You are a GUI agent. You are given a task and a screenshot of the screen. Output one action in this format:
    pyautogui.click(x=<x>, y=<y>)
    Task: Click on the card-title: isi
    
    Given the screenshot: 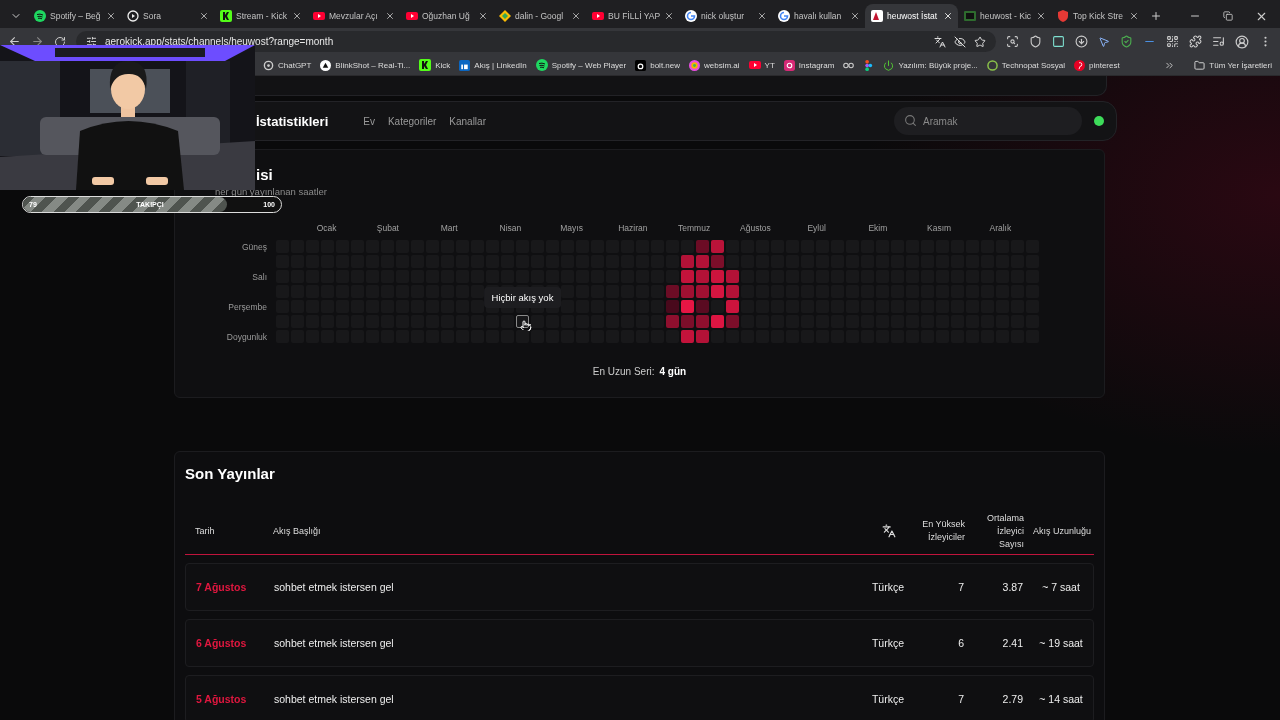 What is the action you would take?
    pyautogui.click(x=264, y=175)
    